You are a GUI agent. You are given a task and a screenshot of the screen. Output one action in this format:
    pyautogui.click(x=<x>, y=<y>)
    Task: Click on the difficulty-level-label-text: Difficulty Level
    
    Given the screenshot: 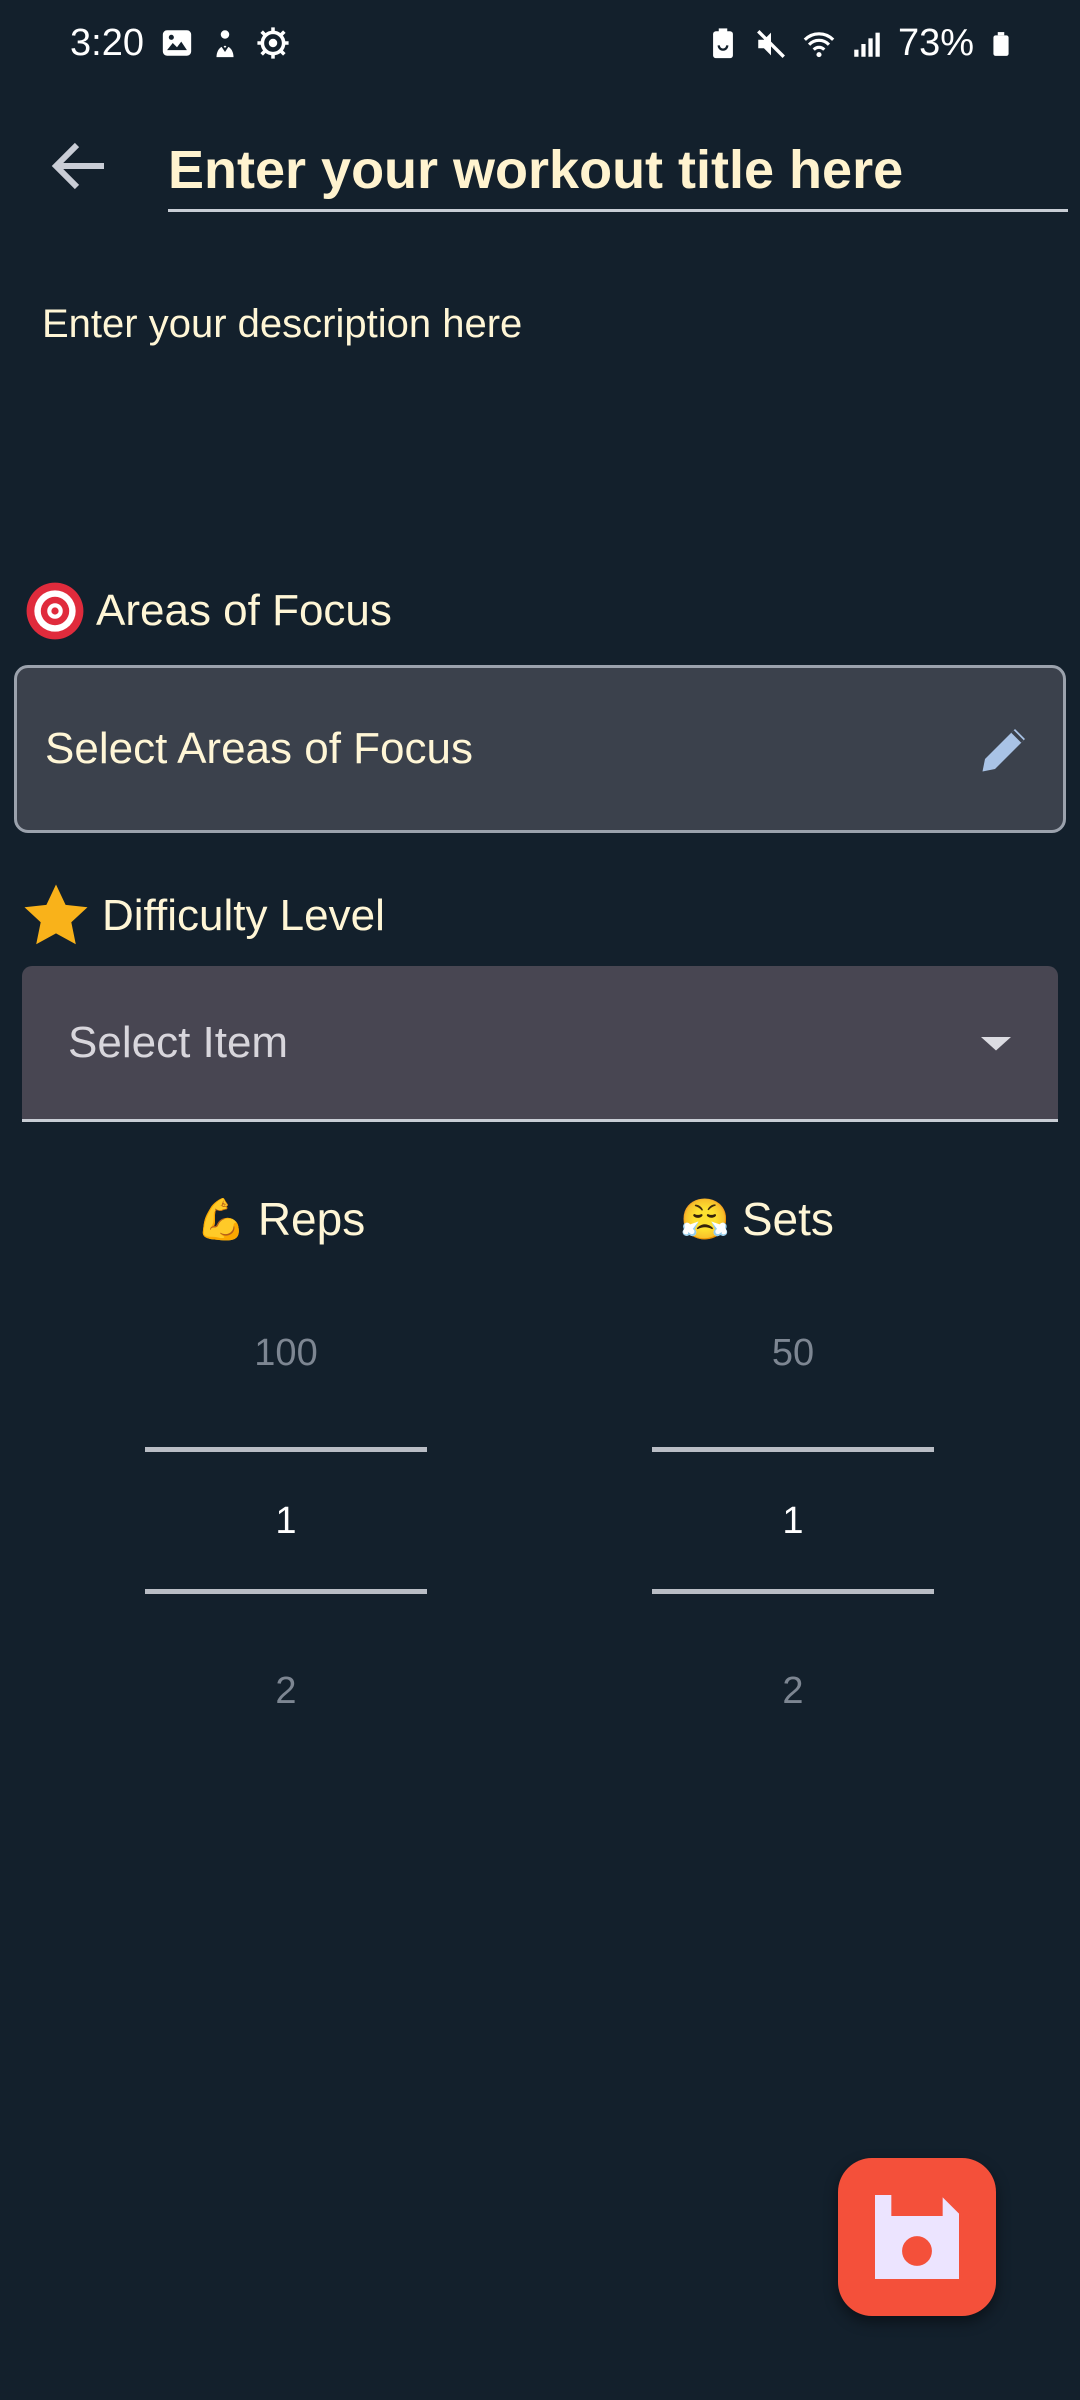 What is the action you would take?
    pyautogui.click(x=243, y=915)
    